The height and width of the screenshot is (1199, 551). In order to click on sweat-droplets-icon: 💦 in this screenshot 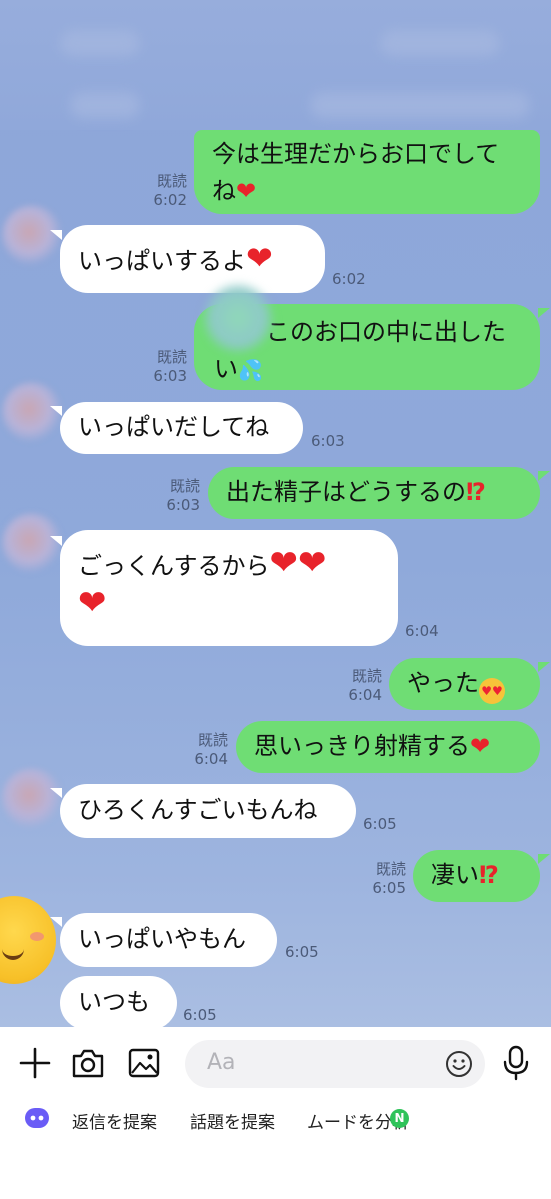, I will do `click(250, 370)`.